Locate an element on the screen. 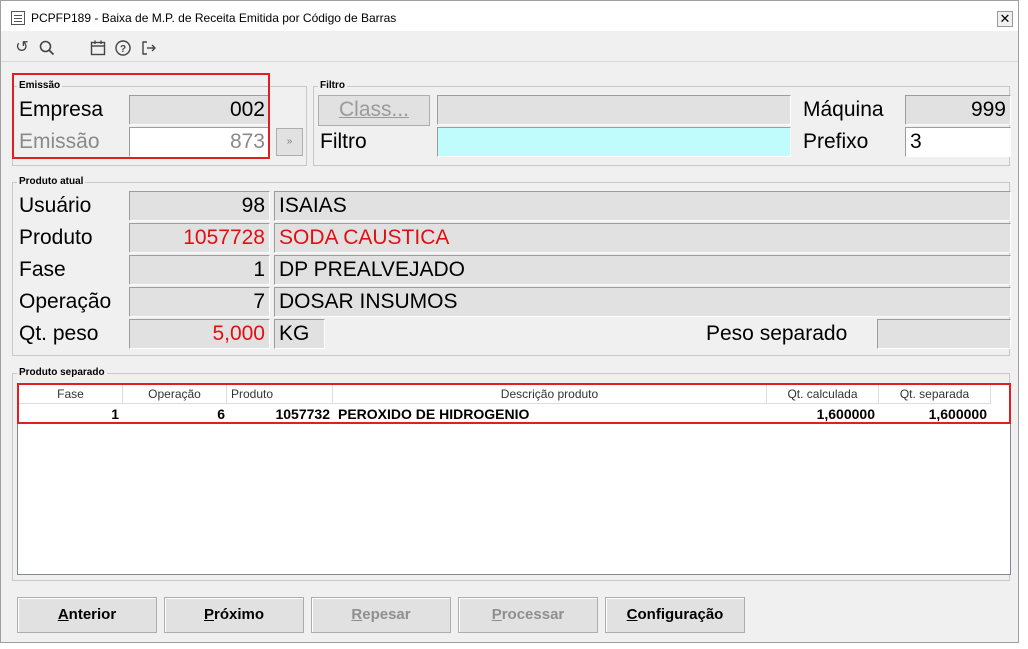 This screenshot has width=1028, height=649. refresh-icon: ↺ is located at coordinates (22, 48).